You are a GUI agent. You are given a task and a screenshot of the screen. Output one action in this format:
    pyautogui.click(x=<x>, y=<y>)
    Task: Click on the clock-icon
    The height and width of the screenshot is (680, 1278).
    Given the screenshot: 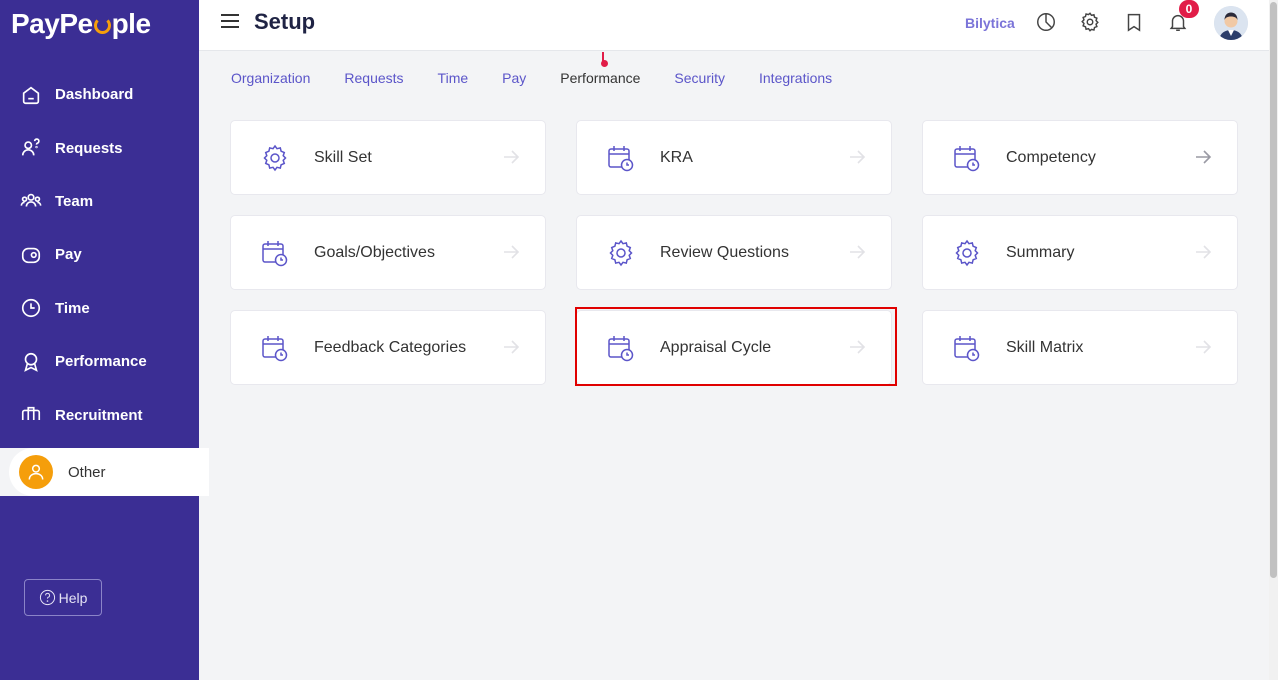 What is the action you would take?
    pyautogui.click(x=31, y=308)
    